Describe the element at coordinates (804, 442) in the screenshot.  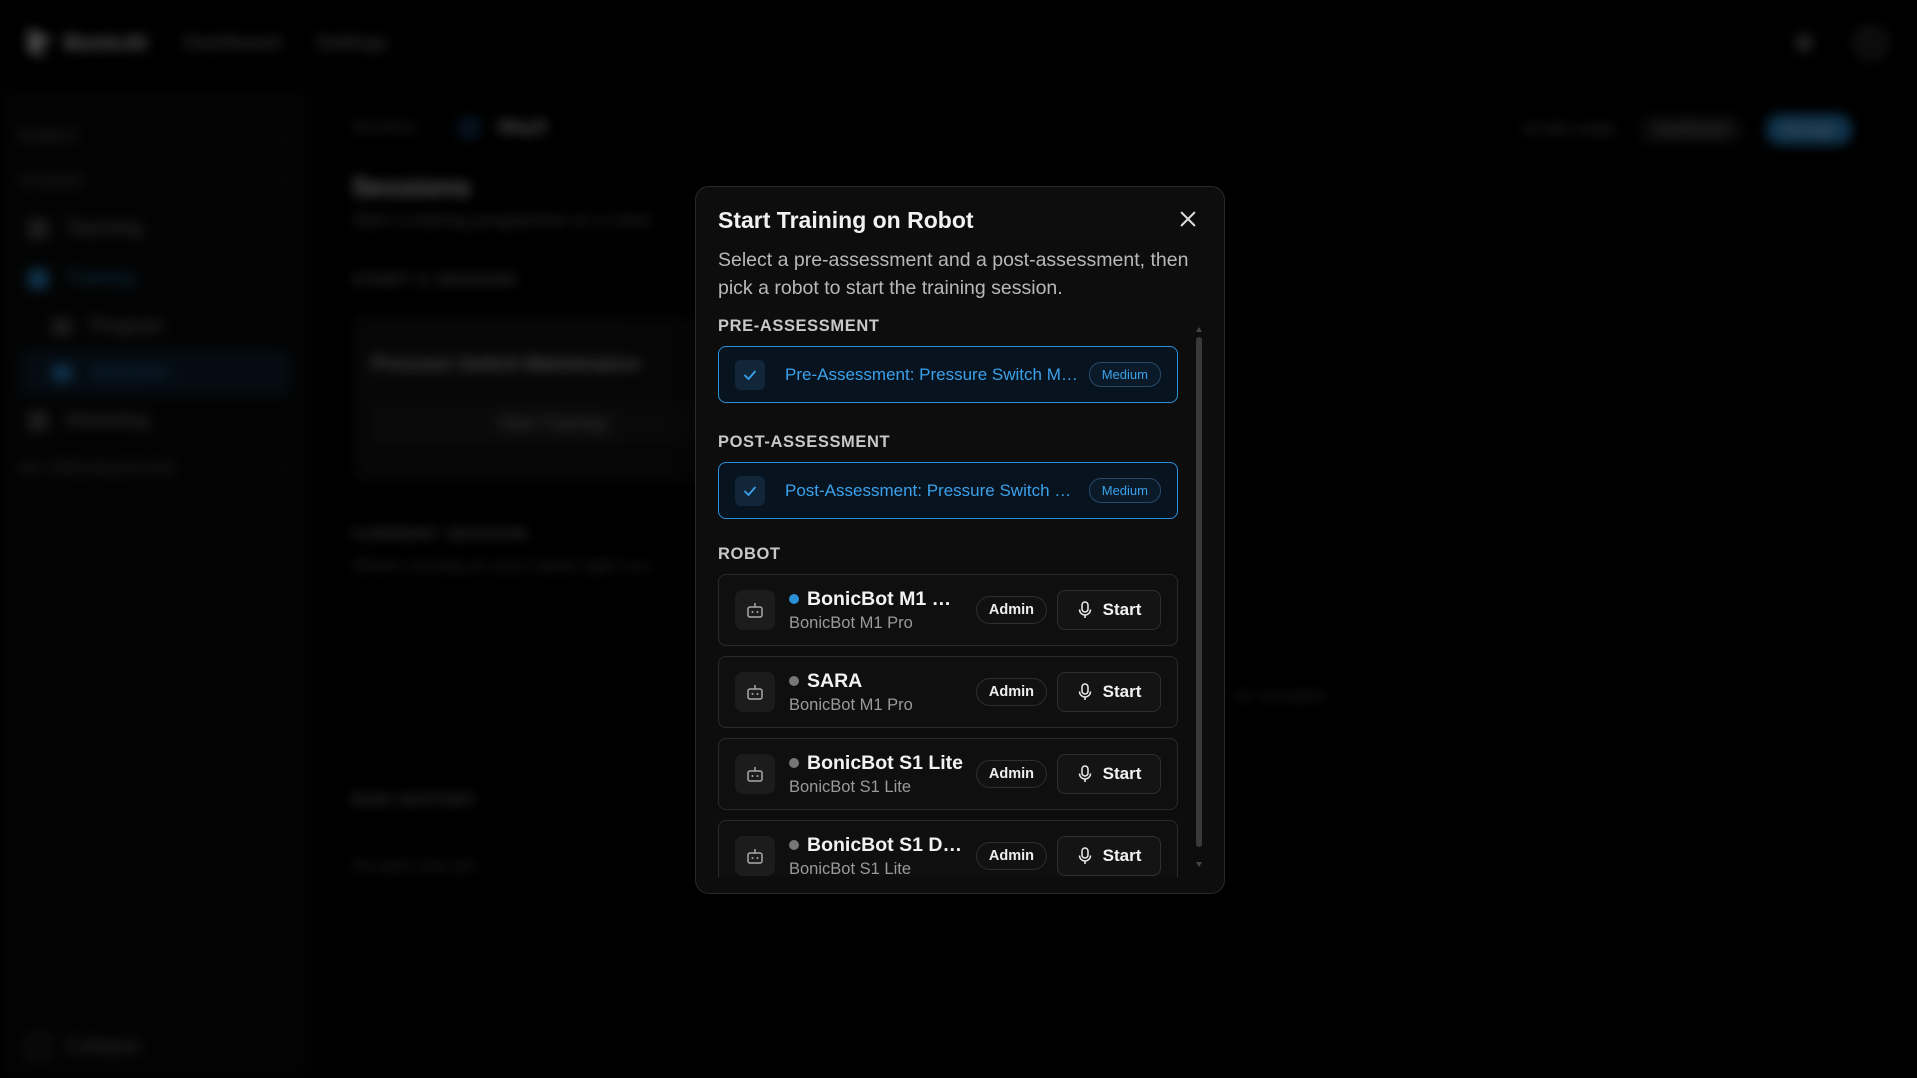
I see `post-assessment-label: POST-ASSESSMENT` at that location.